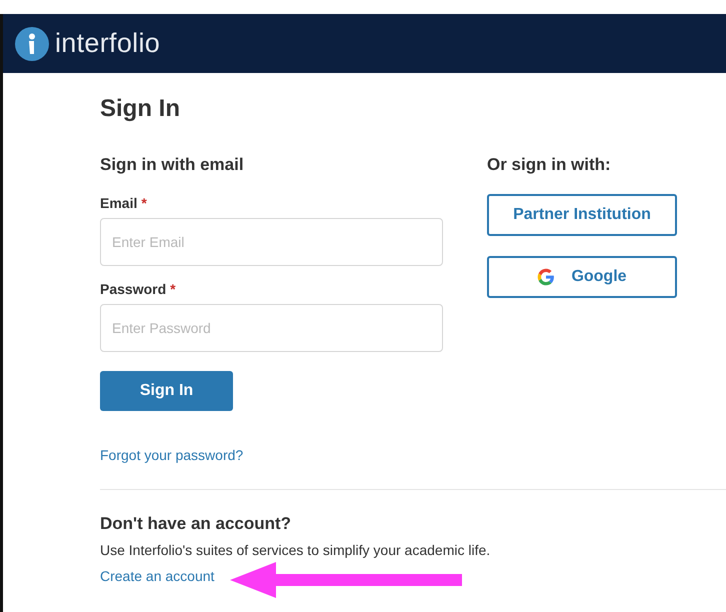 This screenshot has height=612, width=726. What do you see at coordinates (546, 277) in the screenshot?
I see `google-icon` at bounding box center [546, 277].